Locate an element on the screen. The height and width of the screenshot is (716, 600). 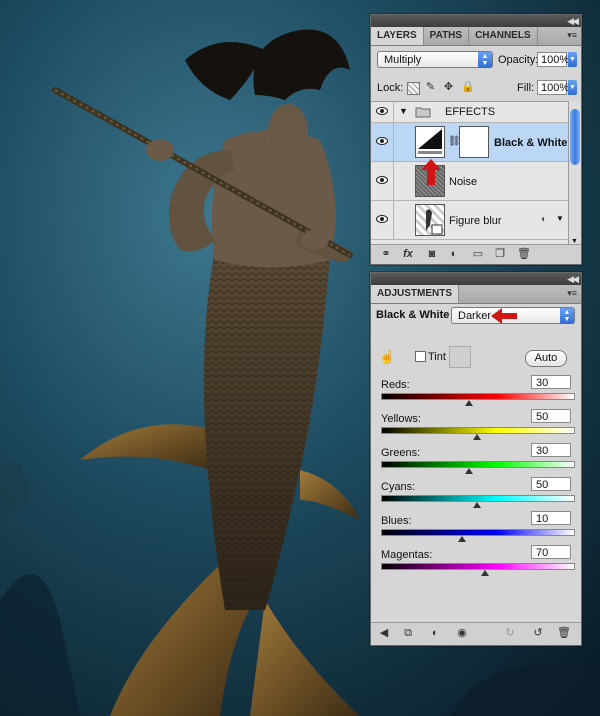
layers-panel-titlebar: ◀◀ is located at coordinates (476, 21).